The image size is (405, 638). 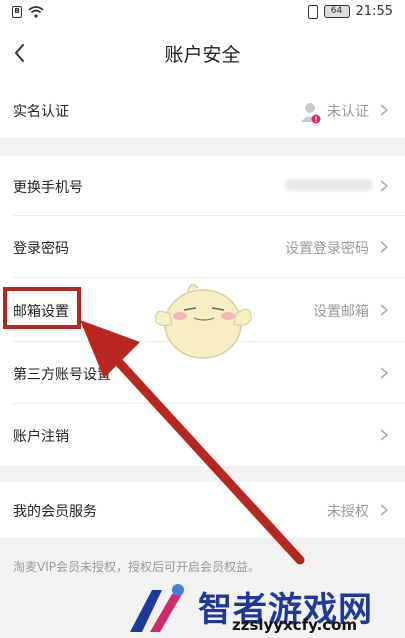 What do you see at coordinates (136, 567) in the screenshot?
I see `membership-footer-note: 淘麦VIP会员未授权，授权后可开启会员权益。` at bounding box center [136, 567].